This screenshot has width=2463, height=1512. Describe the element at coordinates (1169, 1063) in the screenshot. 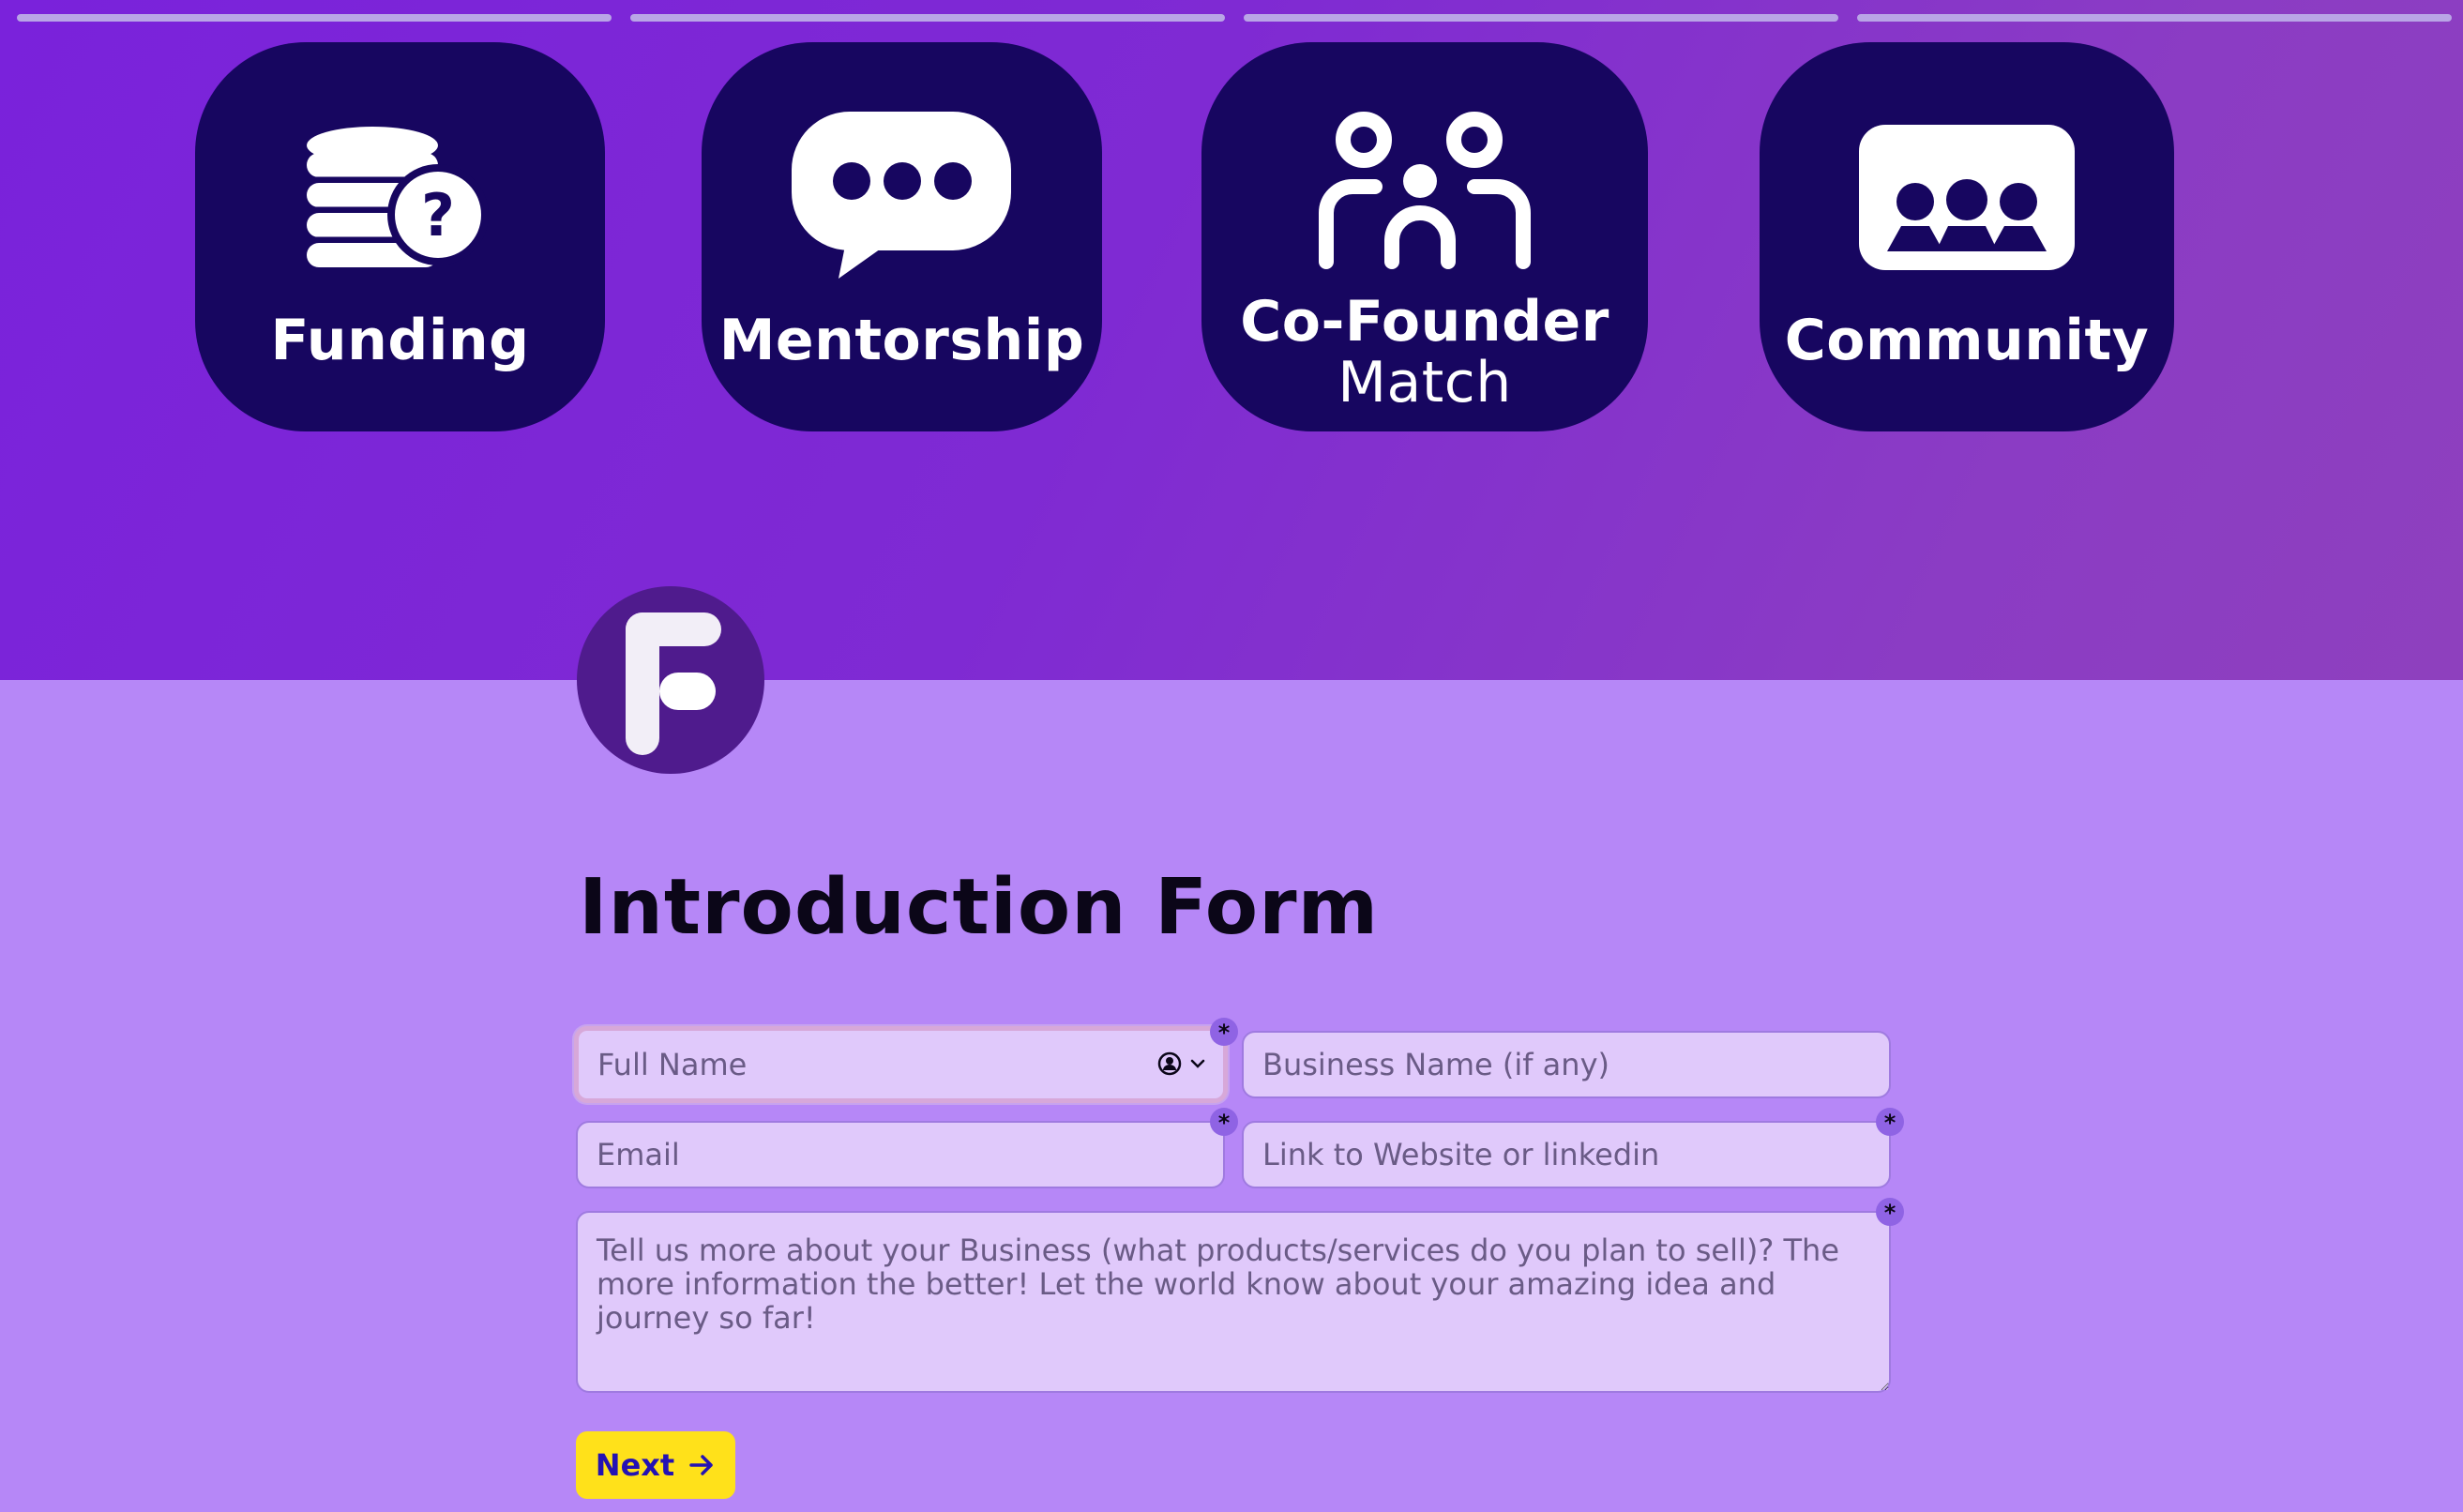

I see `contact-card-icon` at that location.